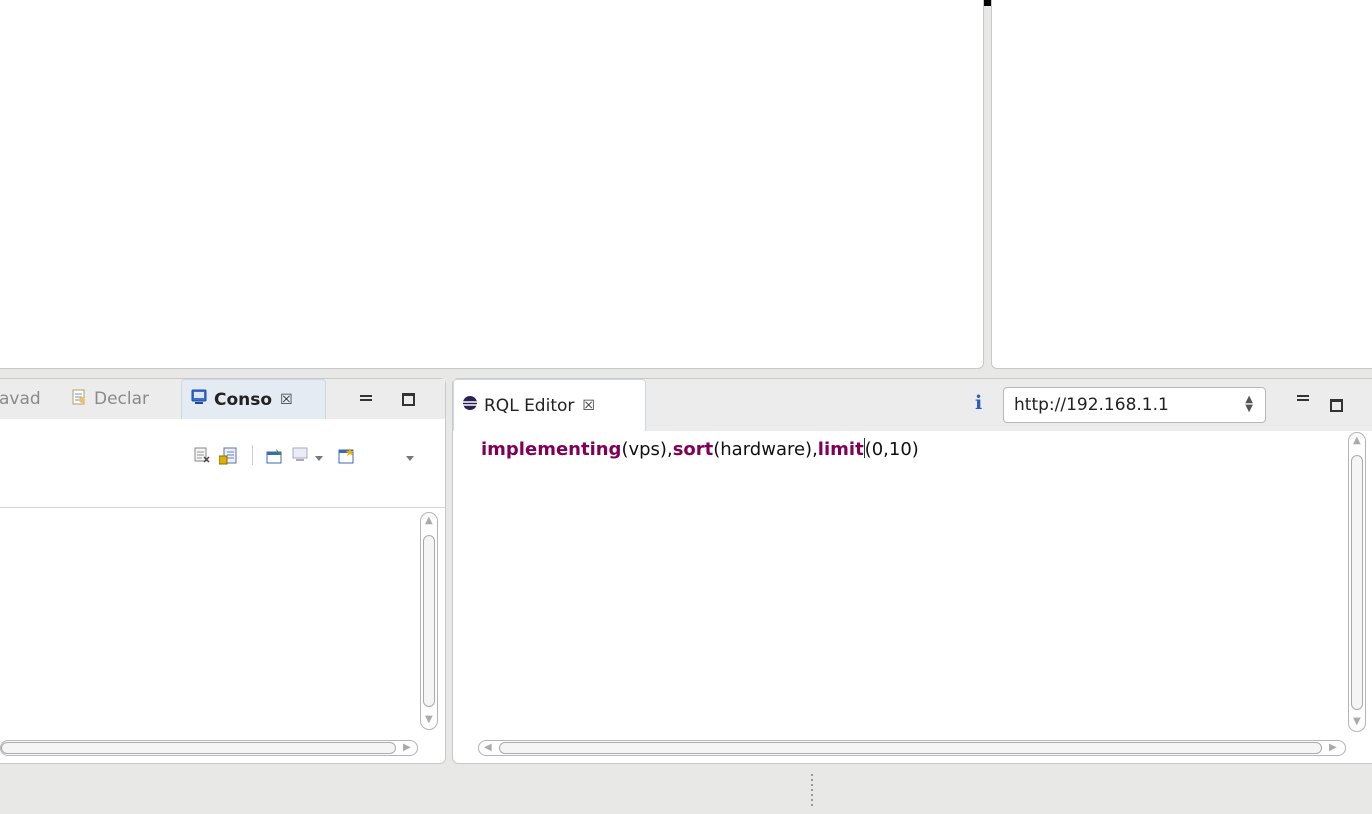 Image resolution: width=1372 pixels, height=814 pixels. I want to click on scroll-lock-icon, so click(227, 456).